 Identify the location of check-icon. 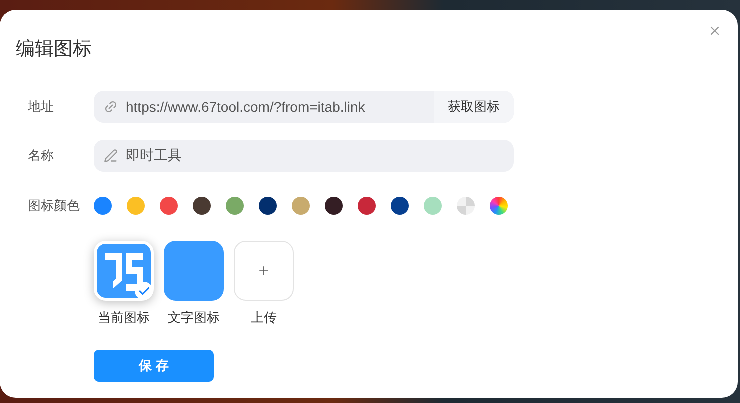
(144, 291).